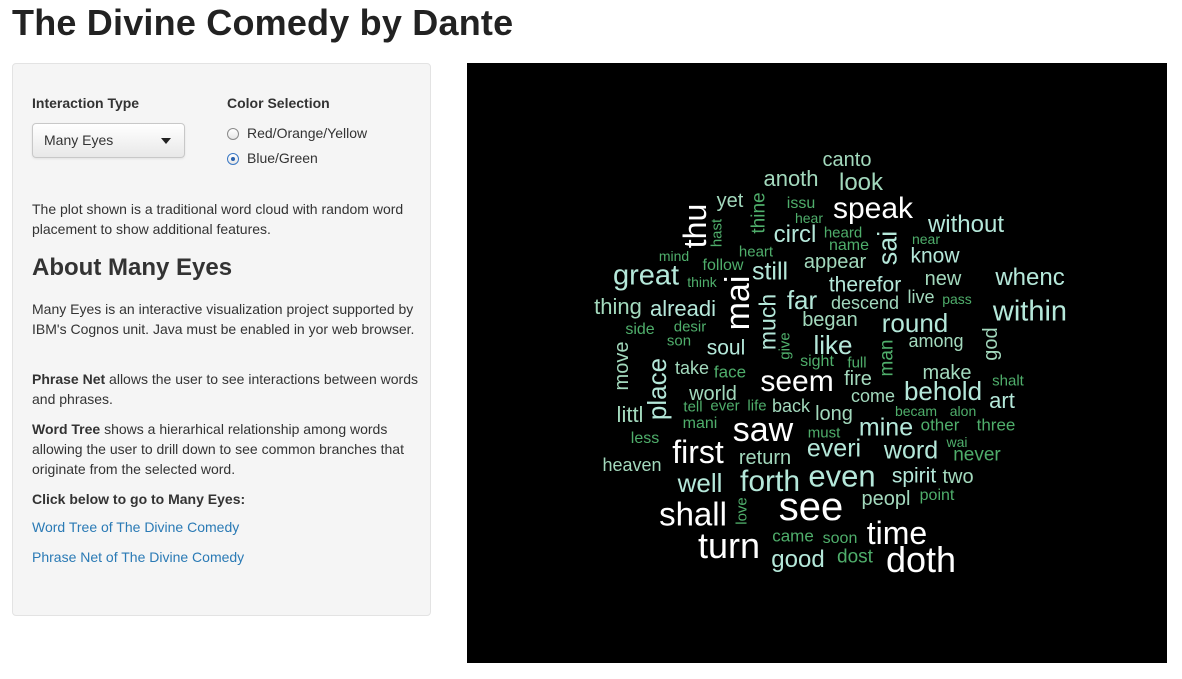  Describe the element at coordinates (657, 389) in the screenshot. I see `word-cloud-word: place` at that location.